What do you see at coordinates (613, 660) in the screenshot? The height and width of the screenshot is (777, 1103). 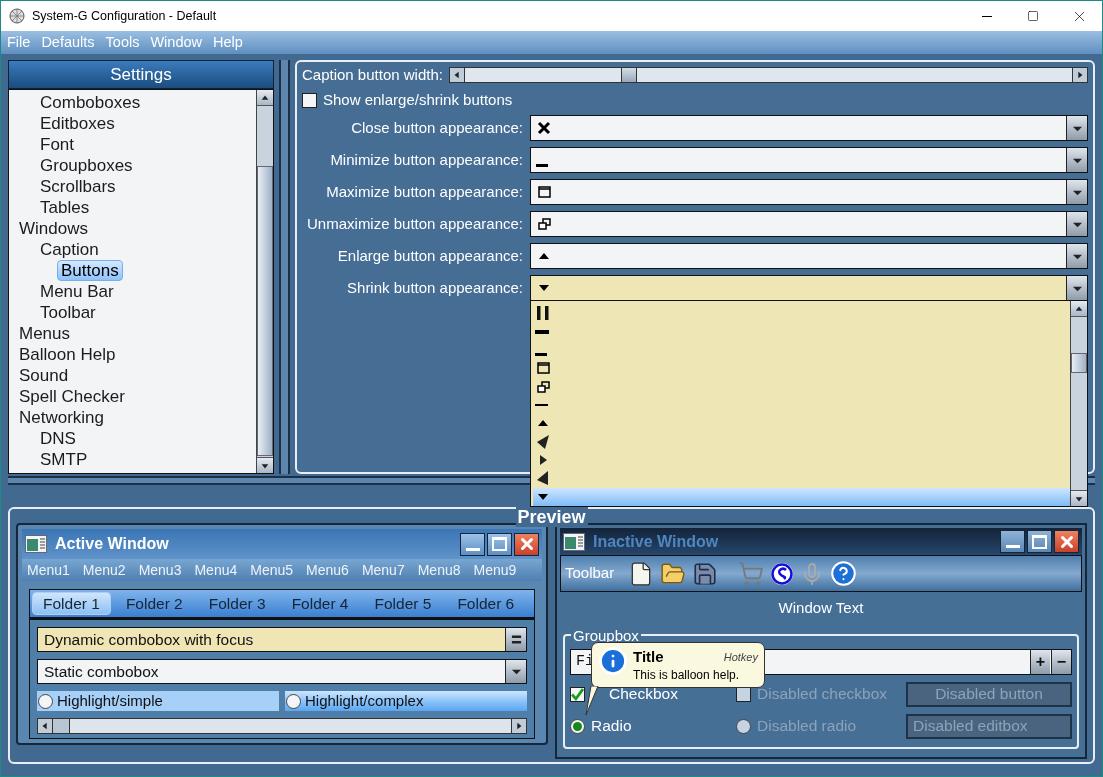 I see `info-icon` at bounding box center [613, 660].